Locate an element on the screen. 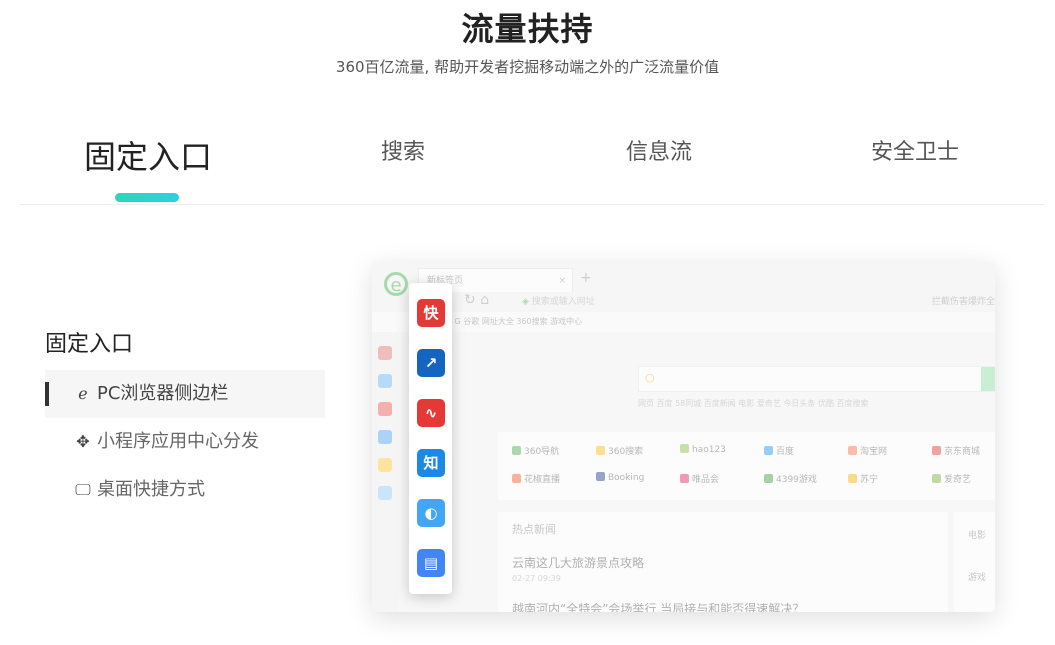 This screenshot has height=645, width=1055. site-label: Booking is located at coordinates (626, 478).